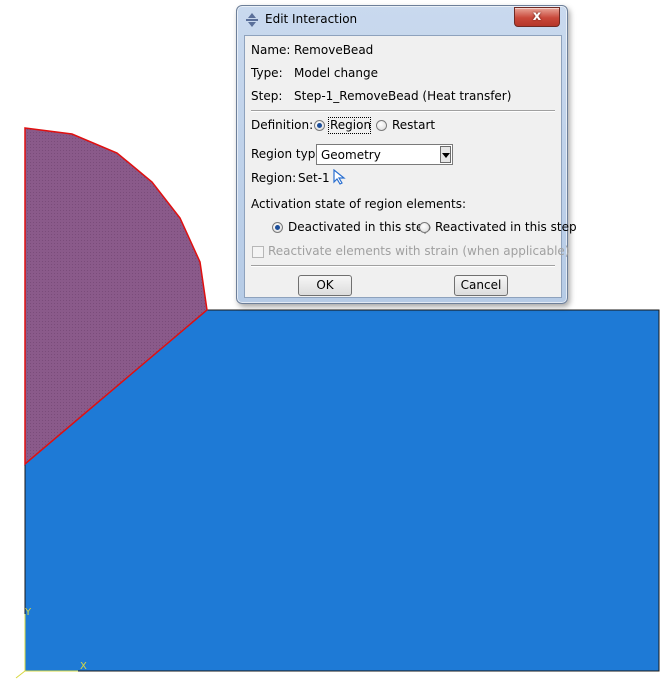 The height and width of the screenshot is (680, 669). I want to click on interaction-icon, so click(252, 20).